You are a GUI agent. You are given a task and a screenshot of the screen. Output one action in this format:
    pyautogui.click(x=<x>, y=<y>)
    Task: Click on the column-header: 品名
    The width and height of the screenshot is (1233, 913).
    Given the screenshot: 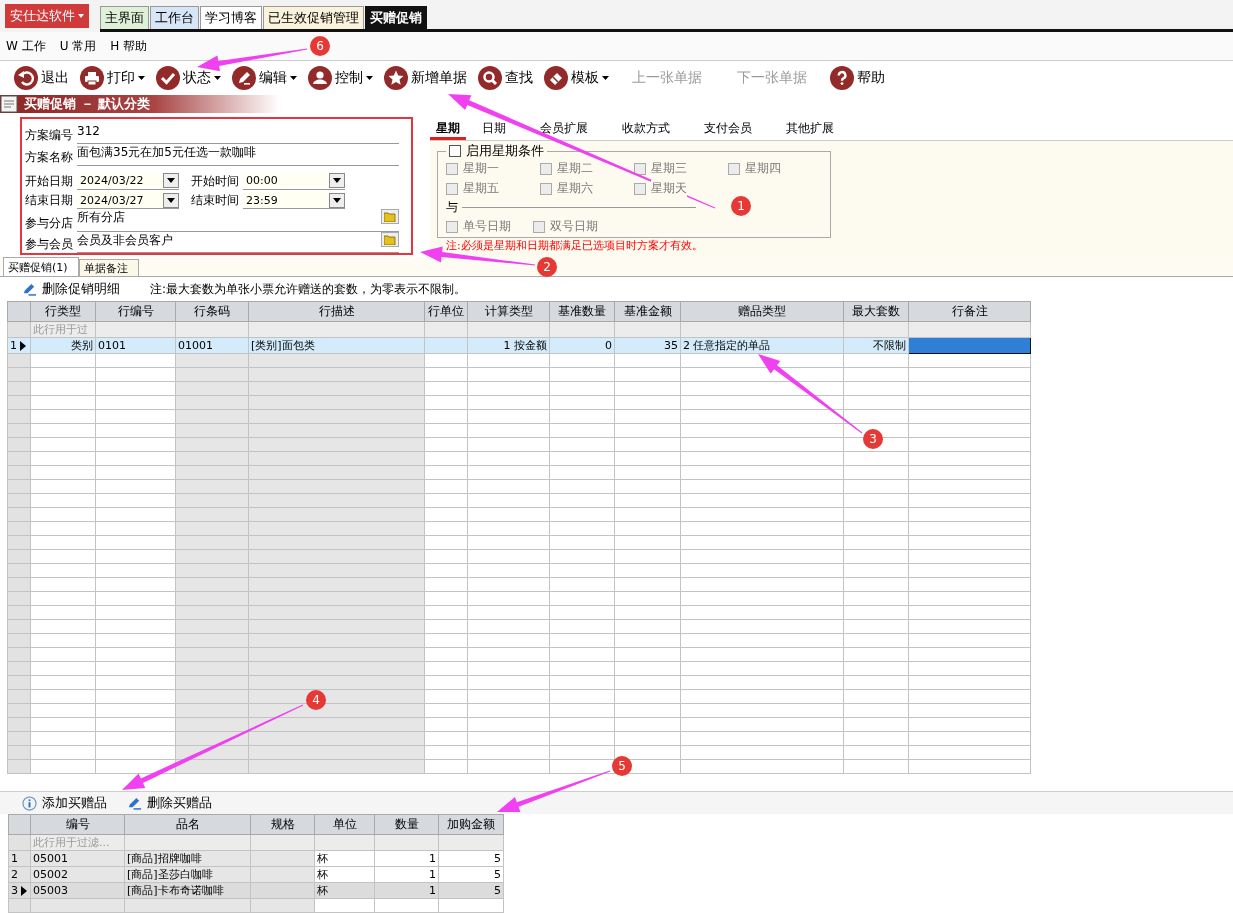 What is the action you would take?
    pyautogui.click(x=187, y=824)
    